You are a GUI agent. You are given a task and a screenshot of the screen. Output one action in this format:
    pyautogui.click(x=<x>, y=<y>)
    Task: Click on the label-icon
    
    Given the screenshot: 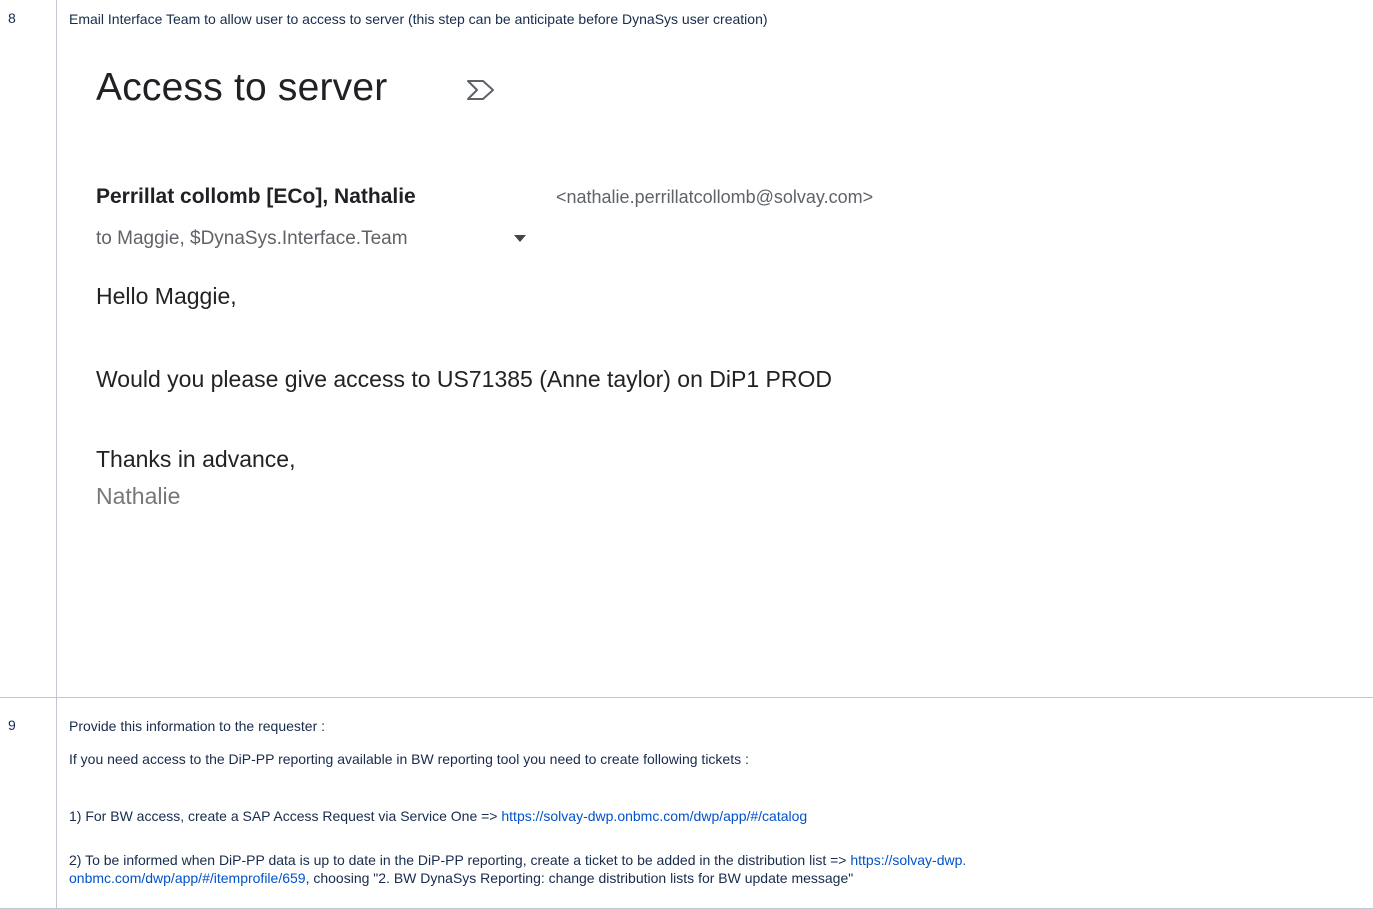 What is the action you would take?
    pyautogui.click(x=480, y=90)
    